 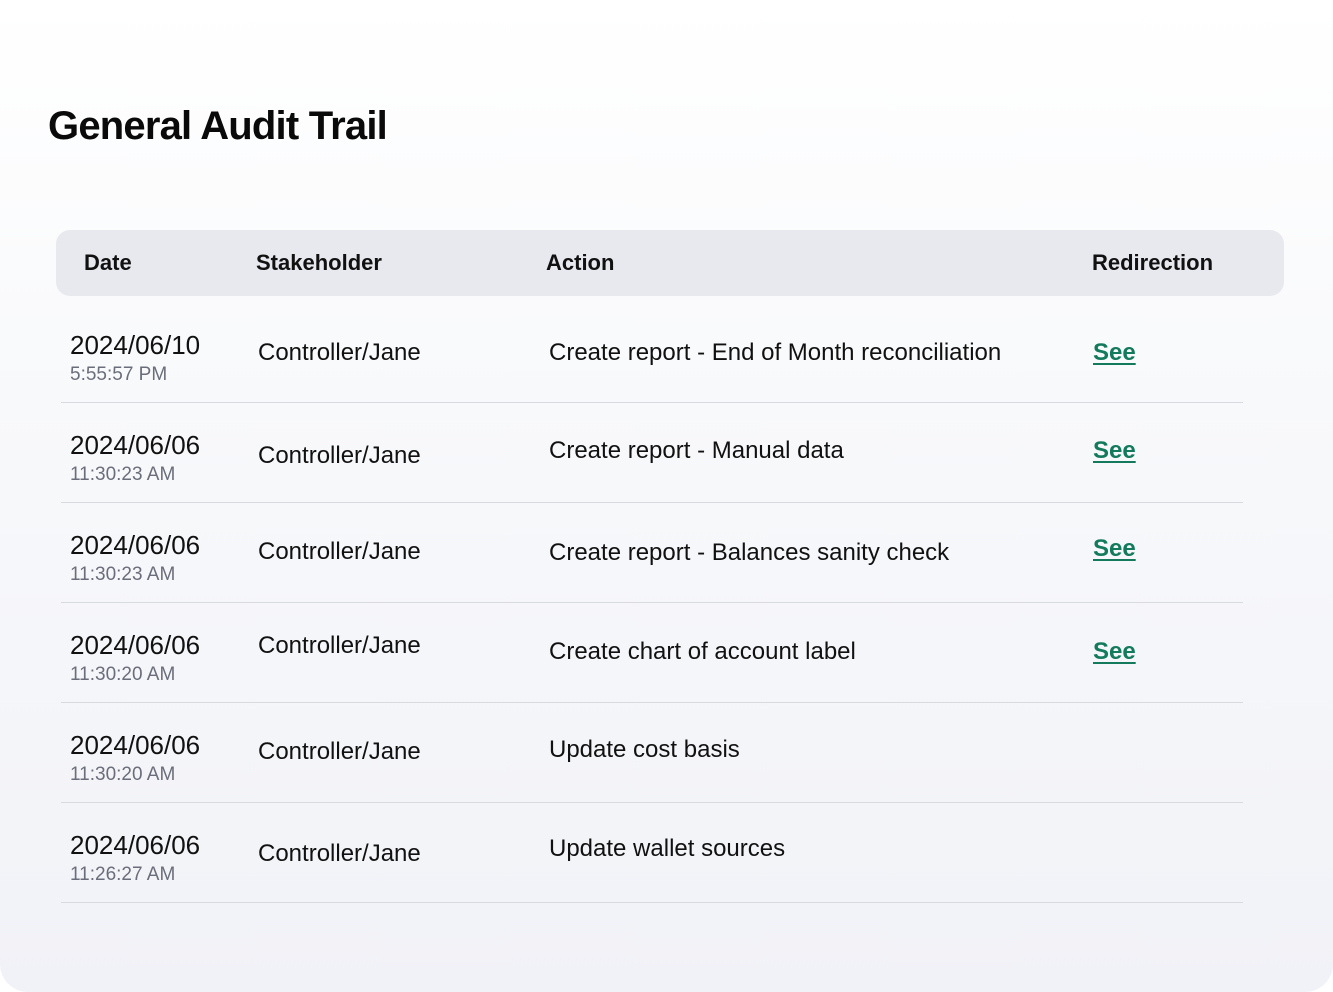 What do you see at coordinates (580, 262) in the screenshot?
I see `column-header-action: Action` at bounding box center [580, 262].